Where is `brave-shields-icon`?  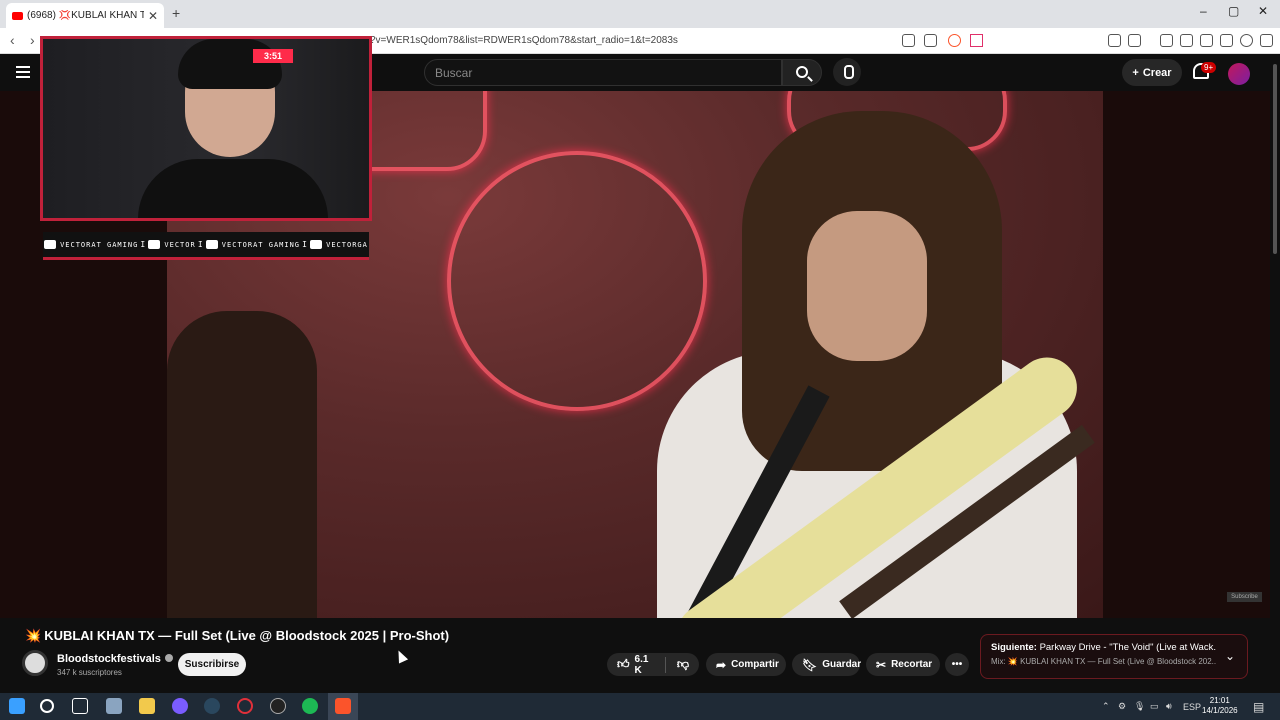
brave-shields-icon is located at coordinates (954, 40).